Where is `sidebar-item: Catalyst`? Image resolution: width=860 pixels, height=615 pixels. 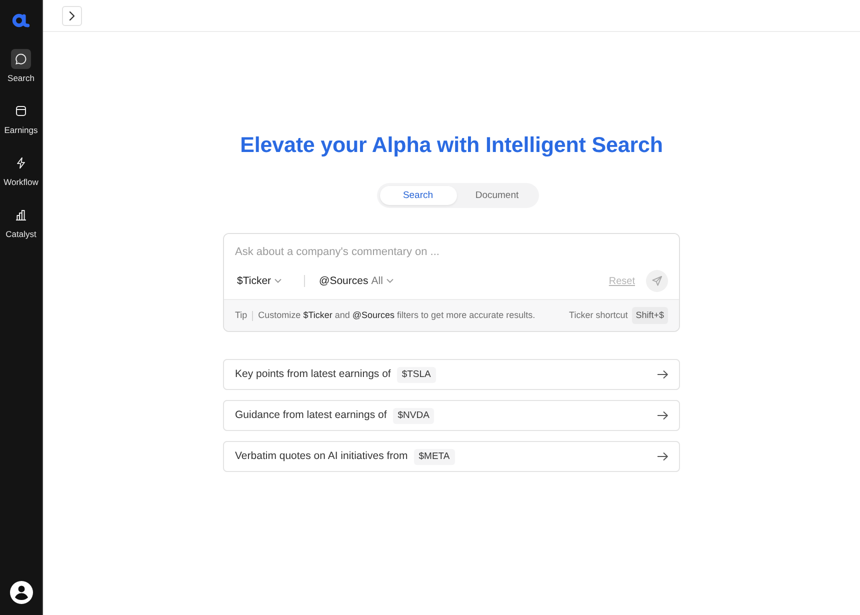 sidebar-item: Catalyst is located at coordinates (21, 222).